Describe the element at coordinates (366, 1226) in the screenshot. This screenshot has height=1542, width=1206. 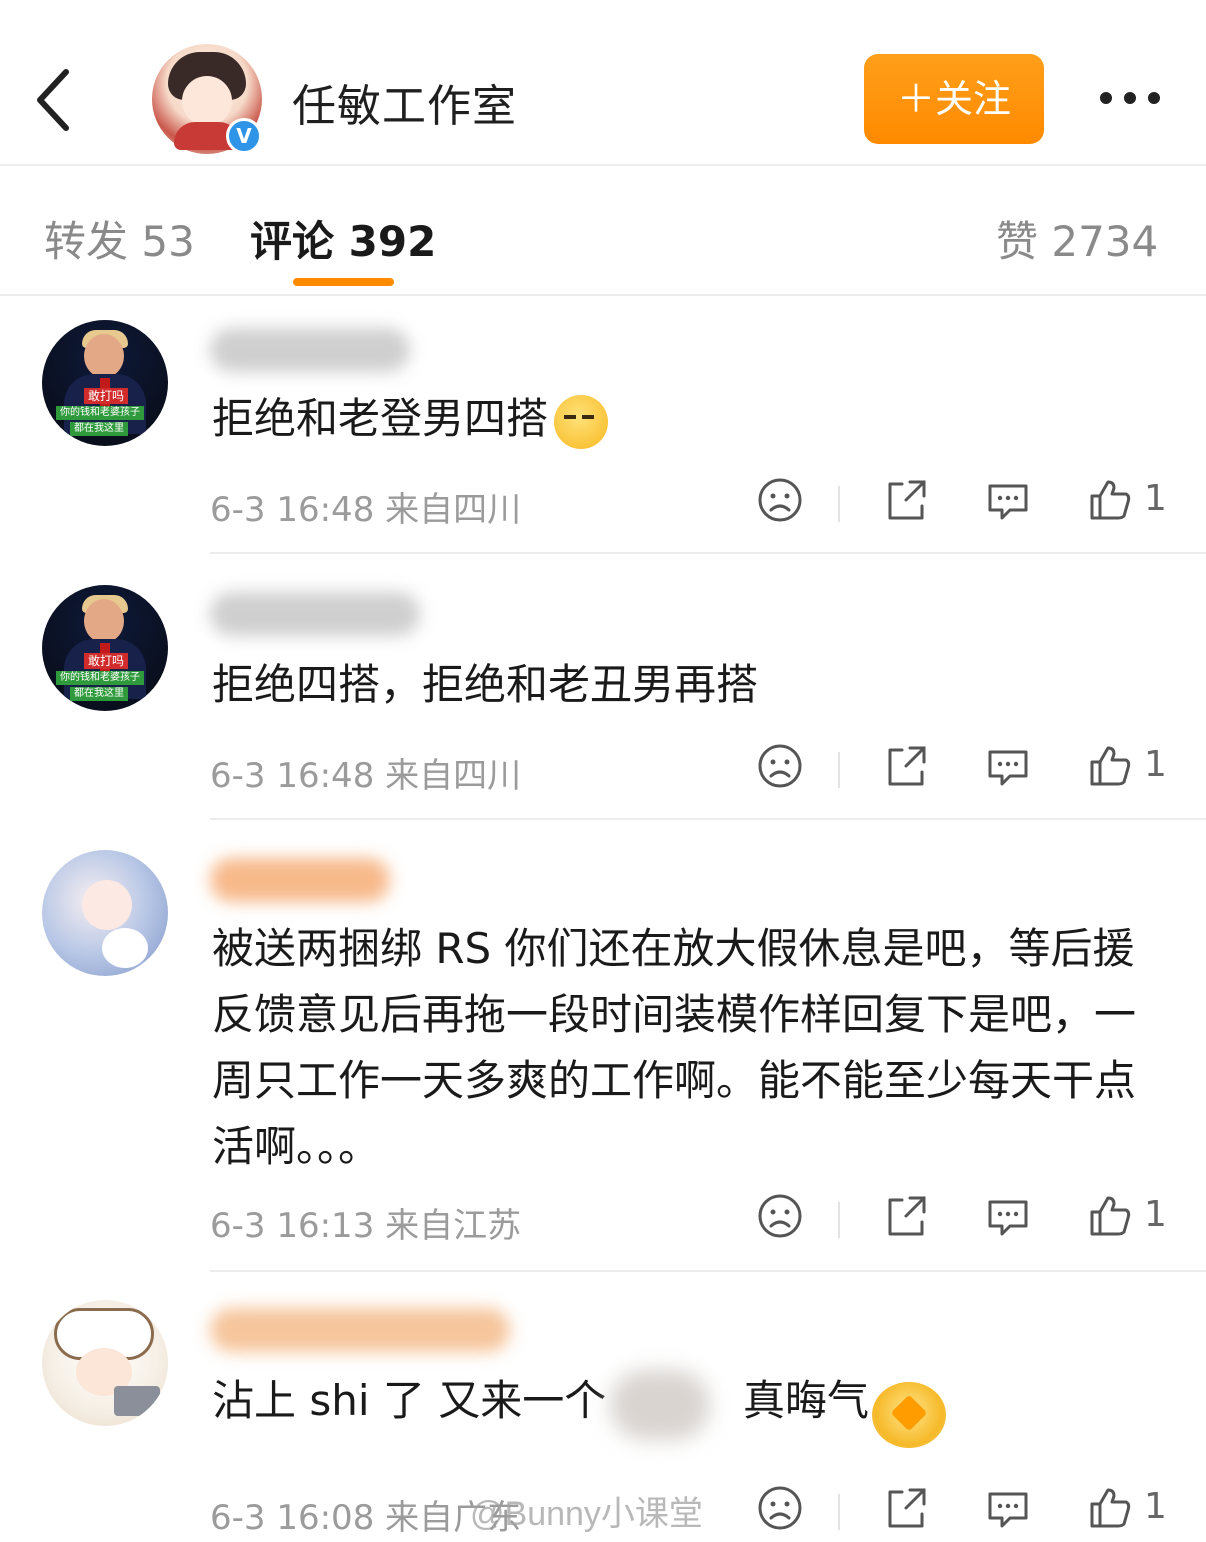
I see `comment-meta: 6-3 16:13 来自江苏` at that location.